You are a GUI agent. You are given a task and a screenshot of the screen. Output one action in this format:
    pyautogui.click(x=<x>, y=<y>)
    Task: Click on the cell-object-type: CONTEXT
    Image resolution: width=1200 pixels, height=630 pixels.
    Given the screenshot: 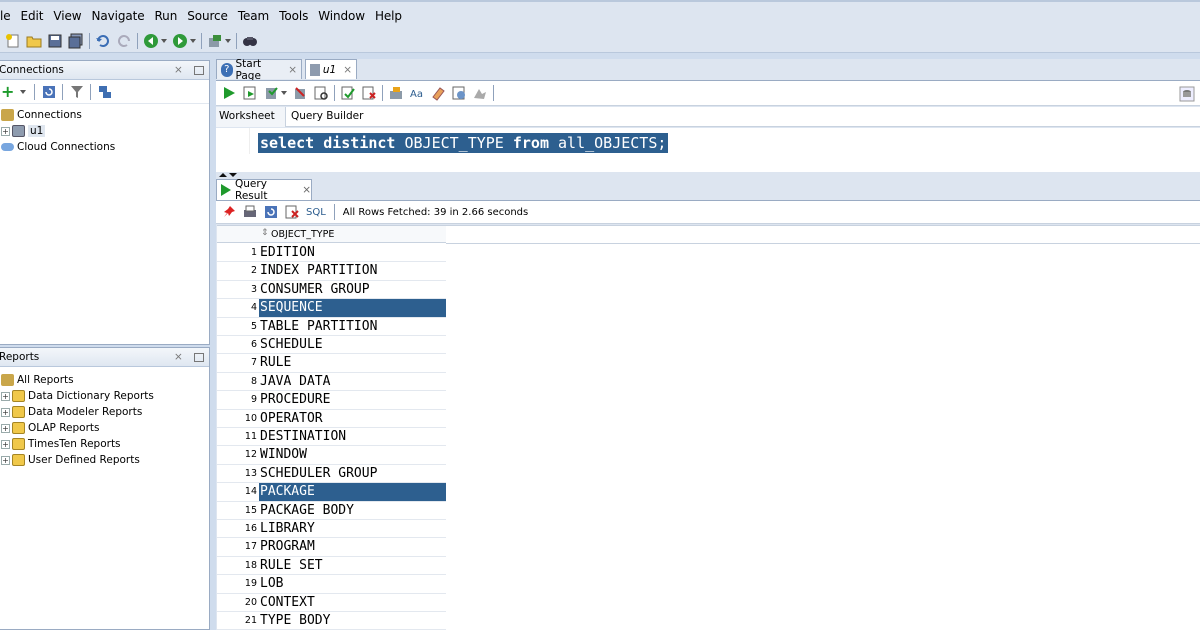 What is the action you would take?
    pyautogui.click(x=352, y=603)
    